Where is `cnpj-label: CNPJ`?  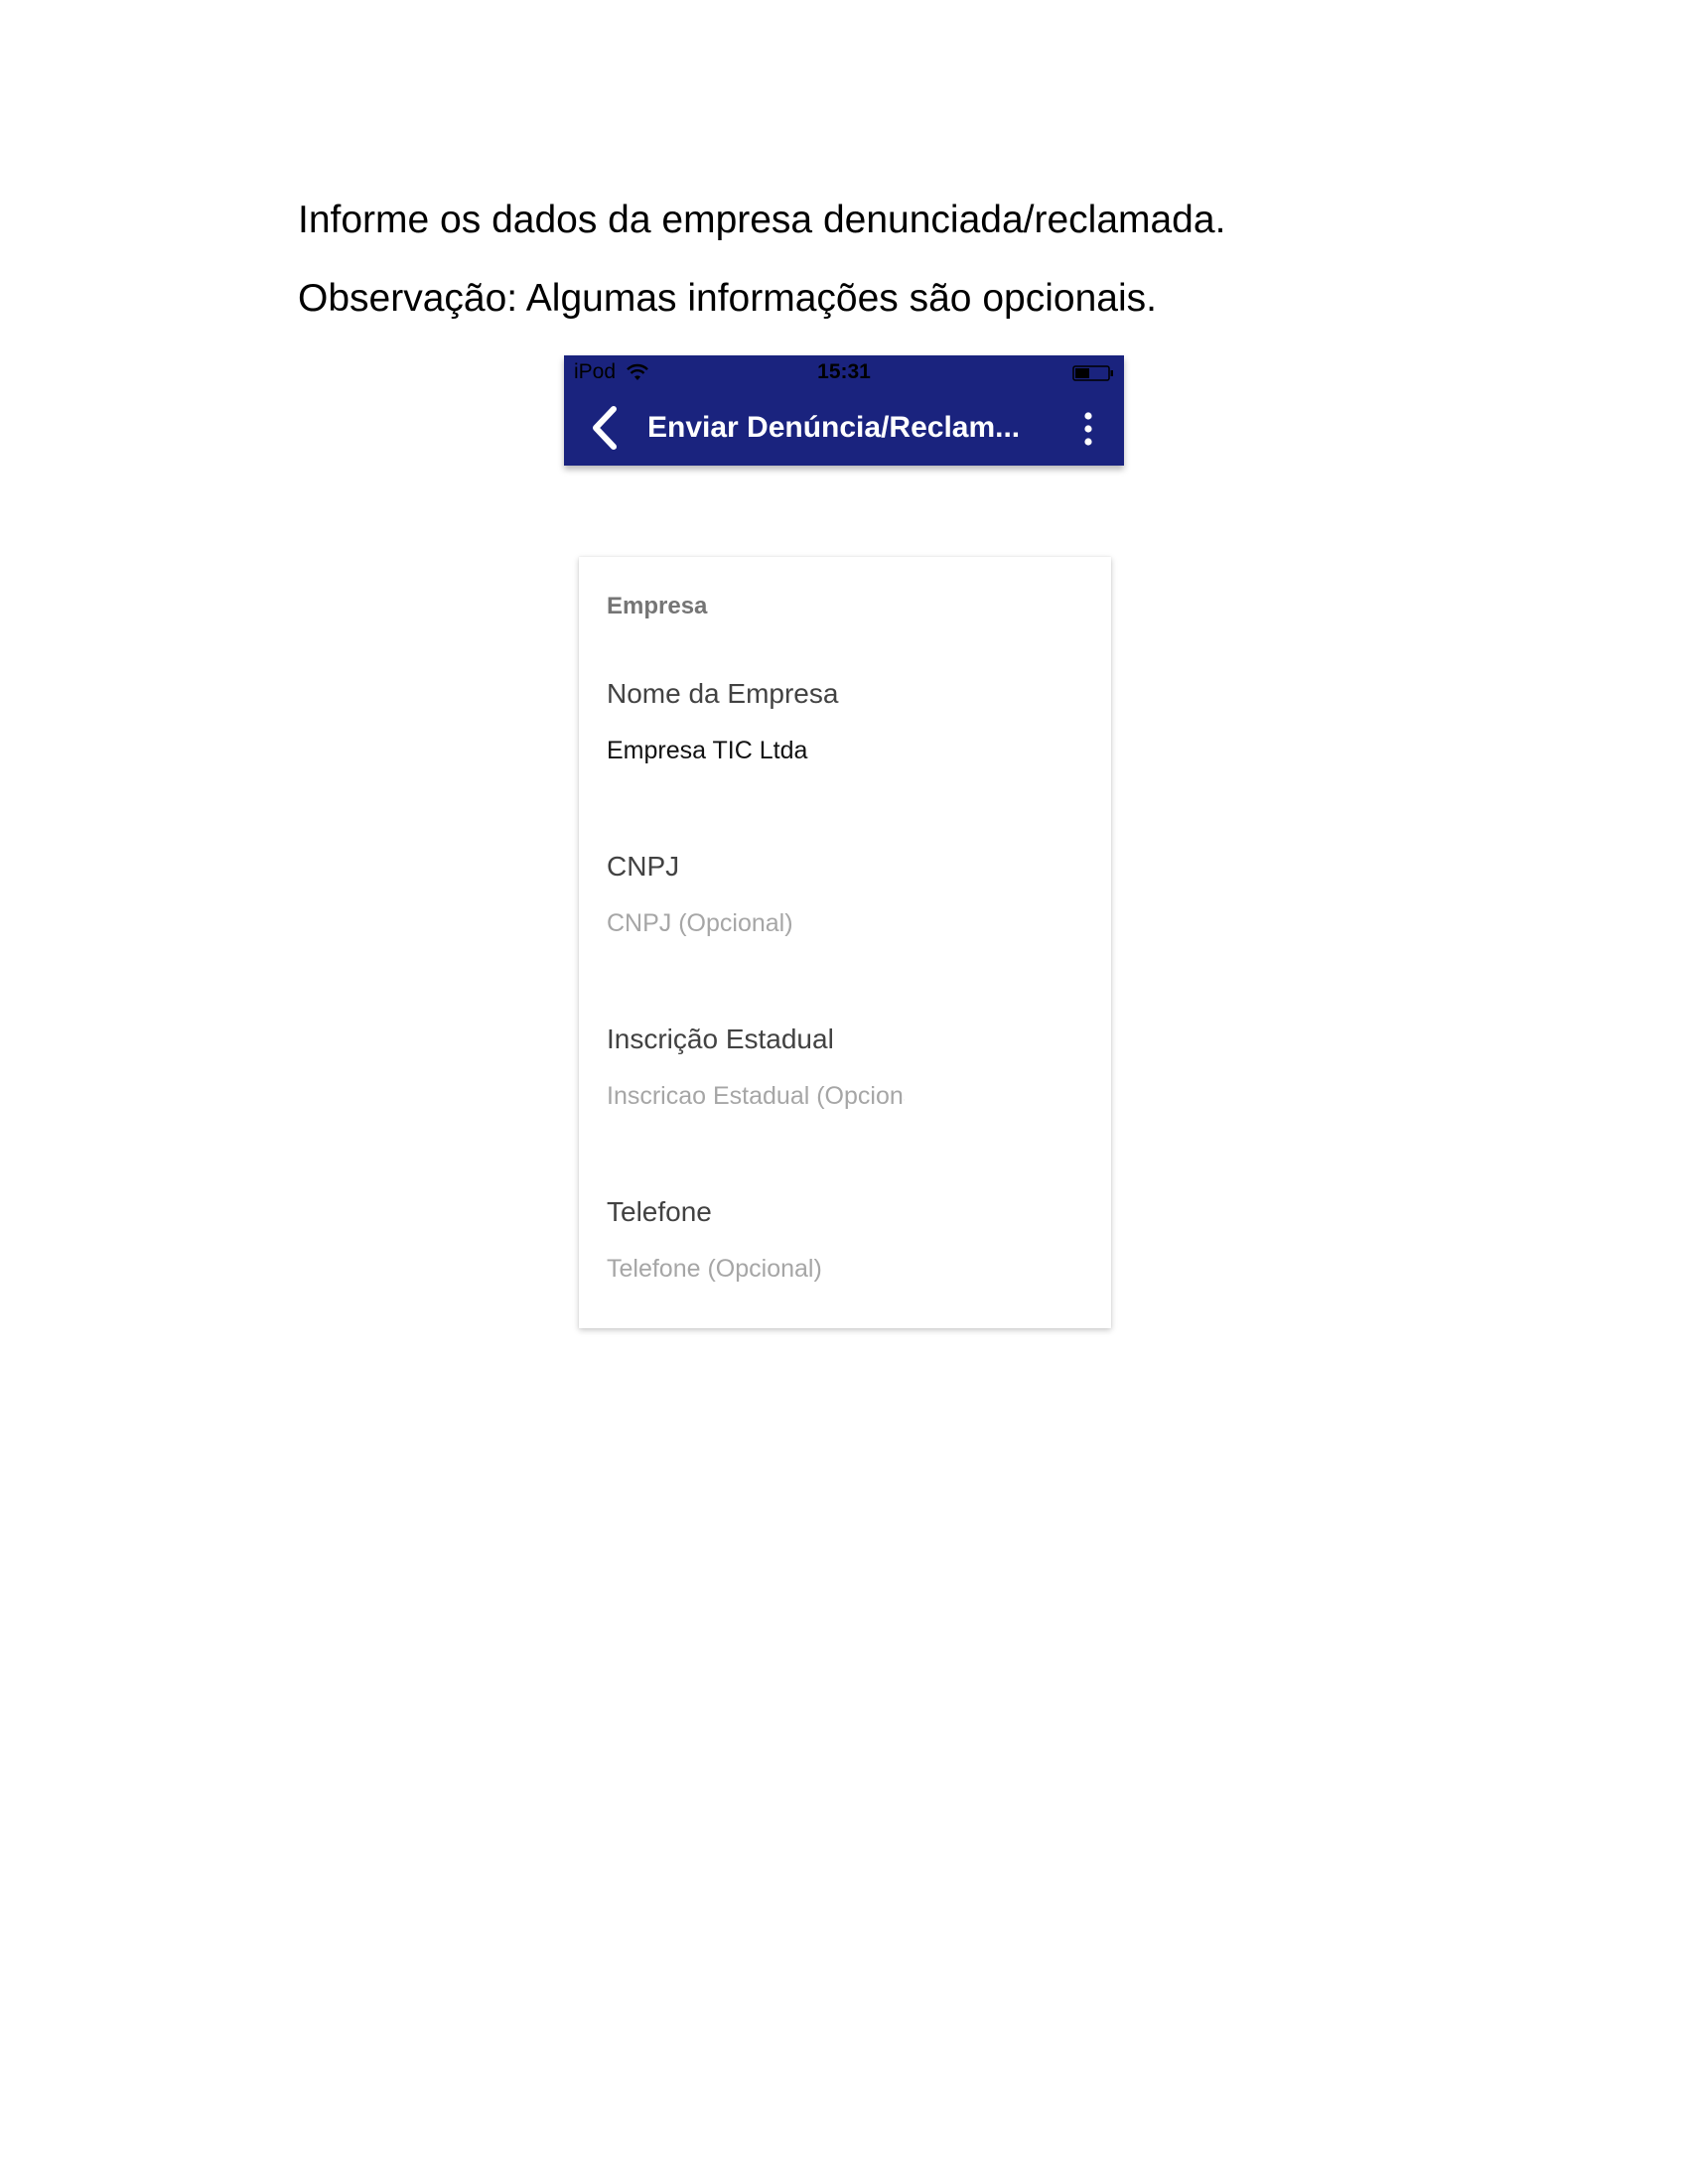 cnpj-label: CNPJ is located at coordinates (643, 866).